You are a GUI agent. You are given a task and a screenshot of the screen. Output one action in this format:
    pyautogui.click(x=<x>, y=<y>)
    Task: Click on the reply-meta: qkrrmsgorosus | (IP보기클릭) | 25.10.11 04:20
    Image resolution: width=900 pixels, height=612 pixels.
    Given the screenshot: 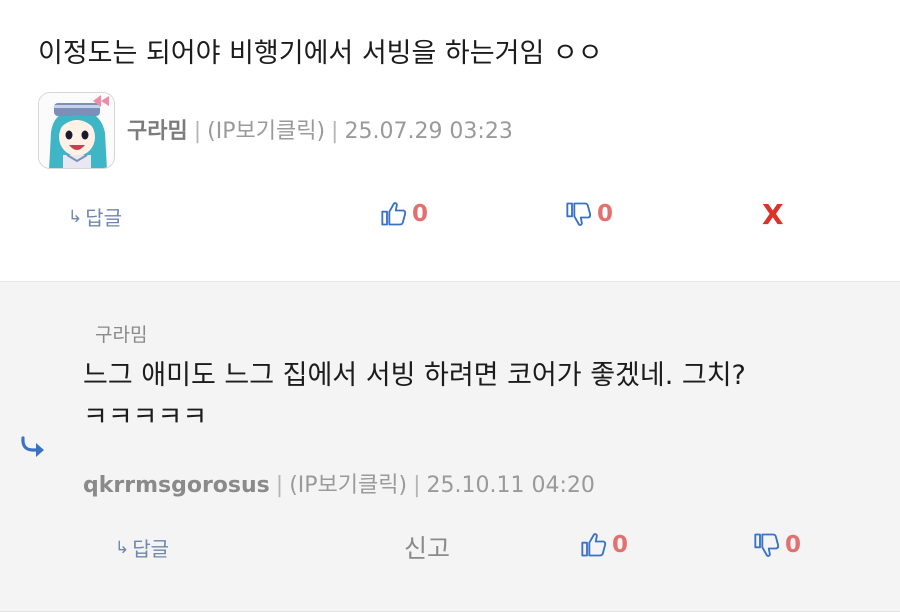 What is the action you would take?
    pyautogui.click(x=339, y=486)
    